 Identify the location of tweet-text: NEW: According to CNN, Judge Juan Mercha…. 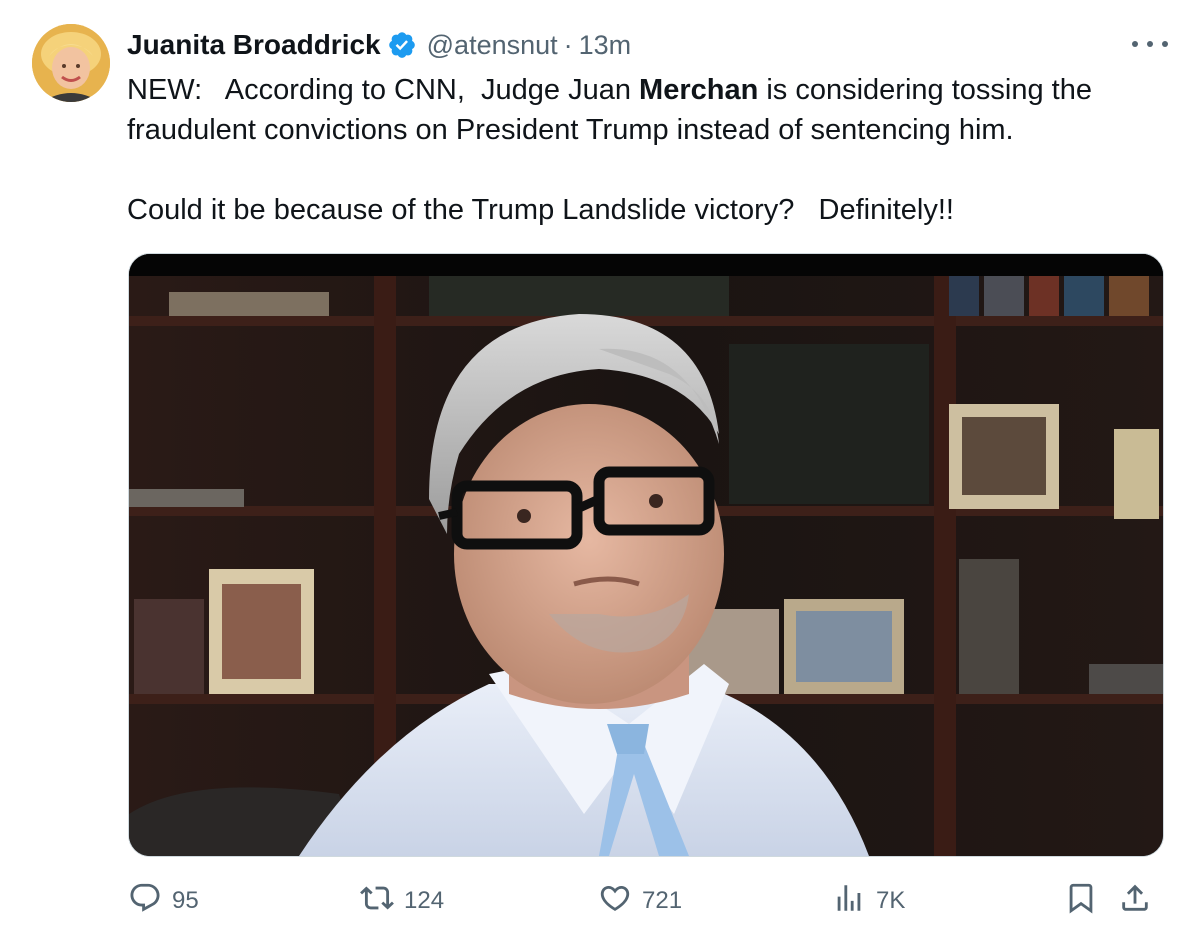
(647, 150).